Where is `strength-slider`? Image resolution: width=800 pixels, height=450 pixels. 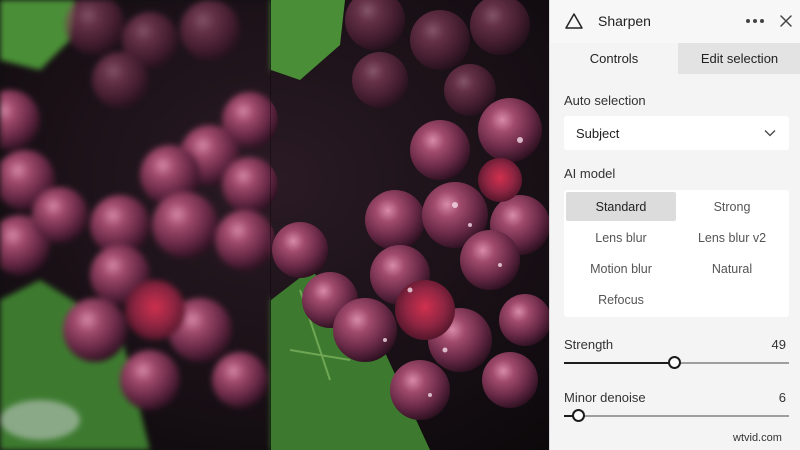
strength-slider is located at coordinates (676, 362).